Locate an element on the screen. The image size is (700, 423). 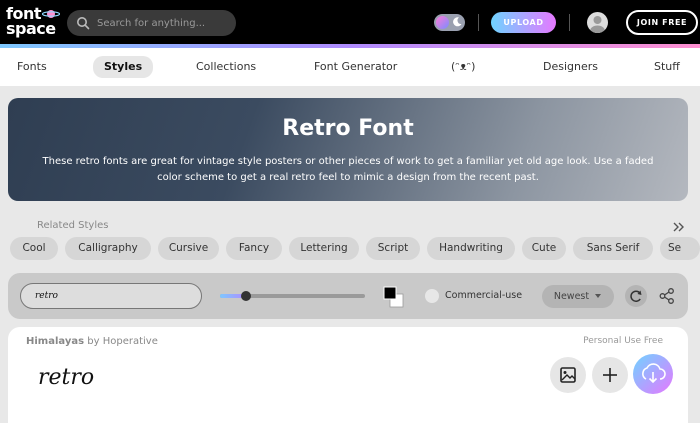
image-preview-button is located at coordinates (568, 375).